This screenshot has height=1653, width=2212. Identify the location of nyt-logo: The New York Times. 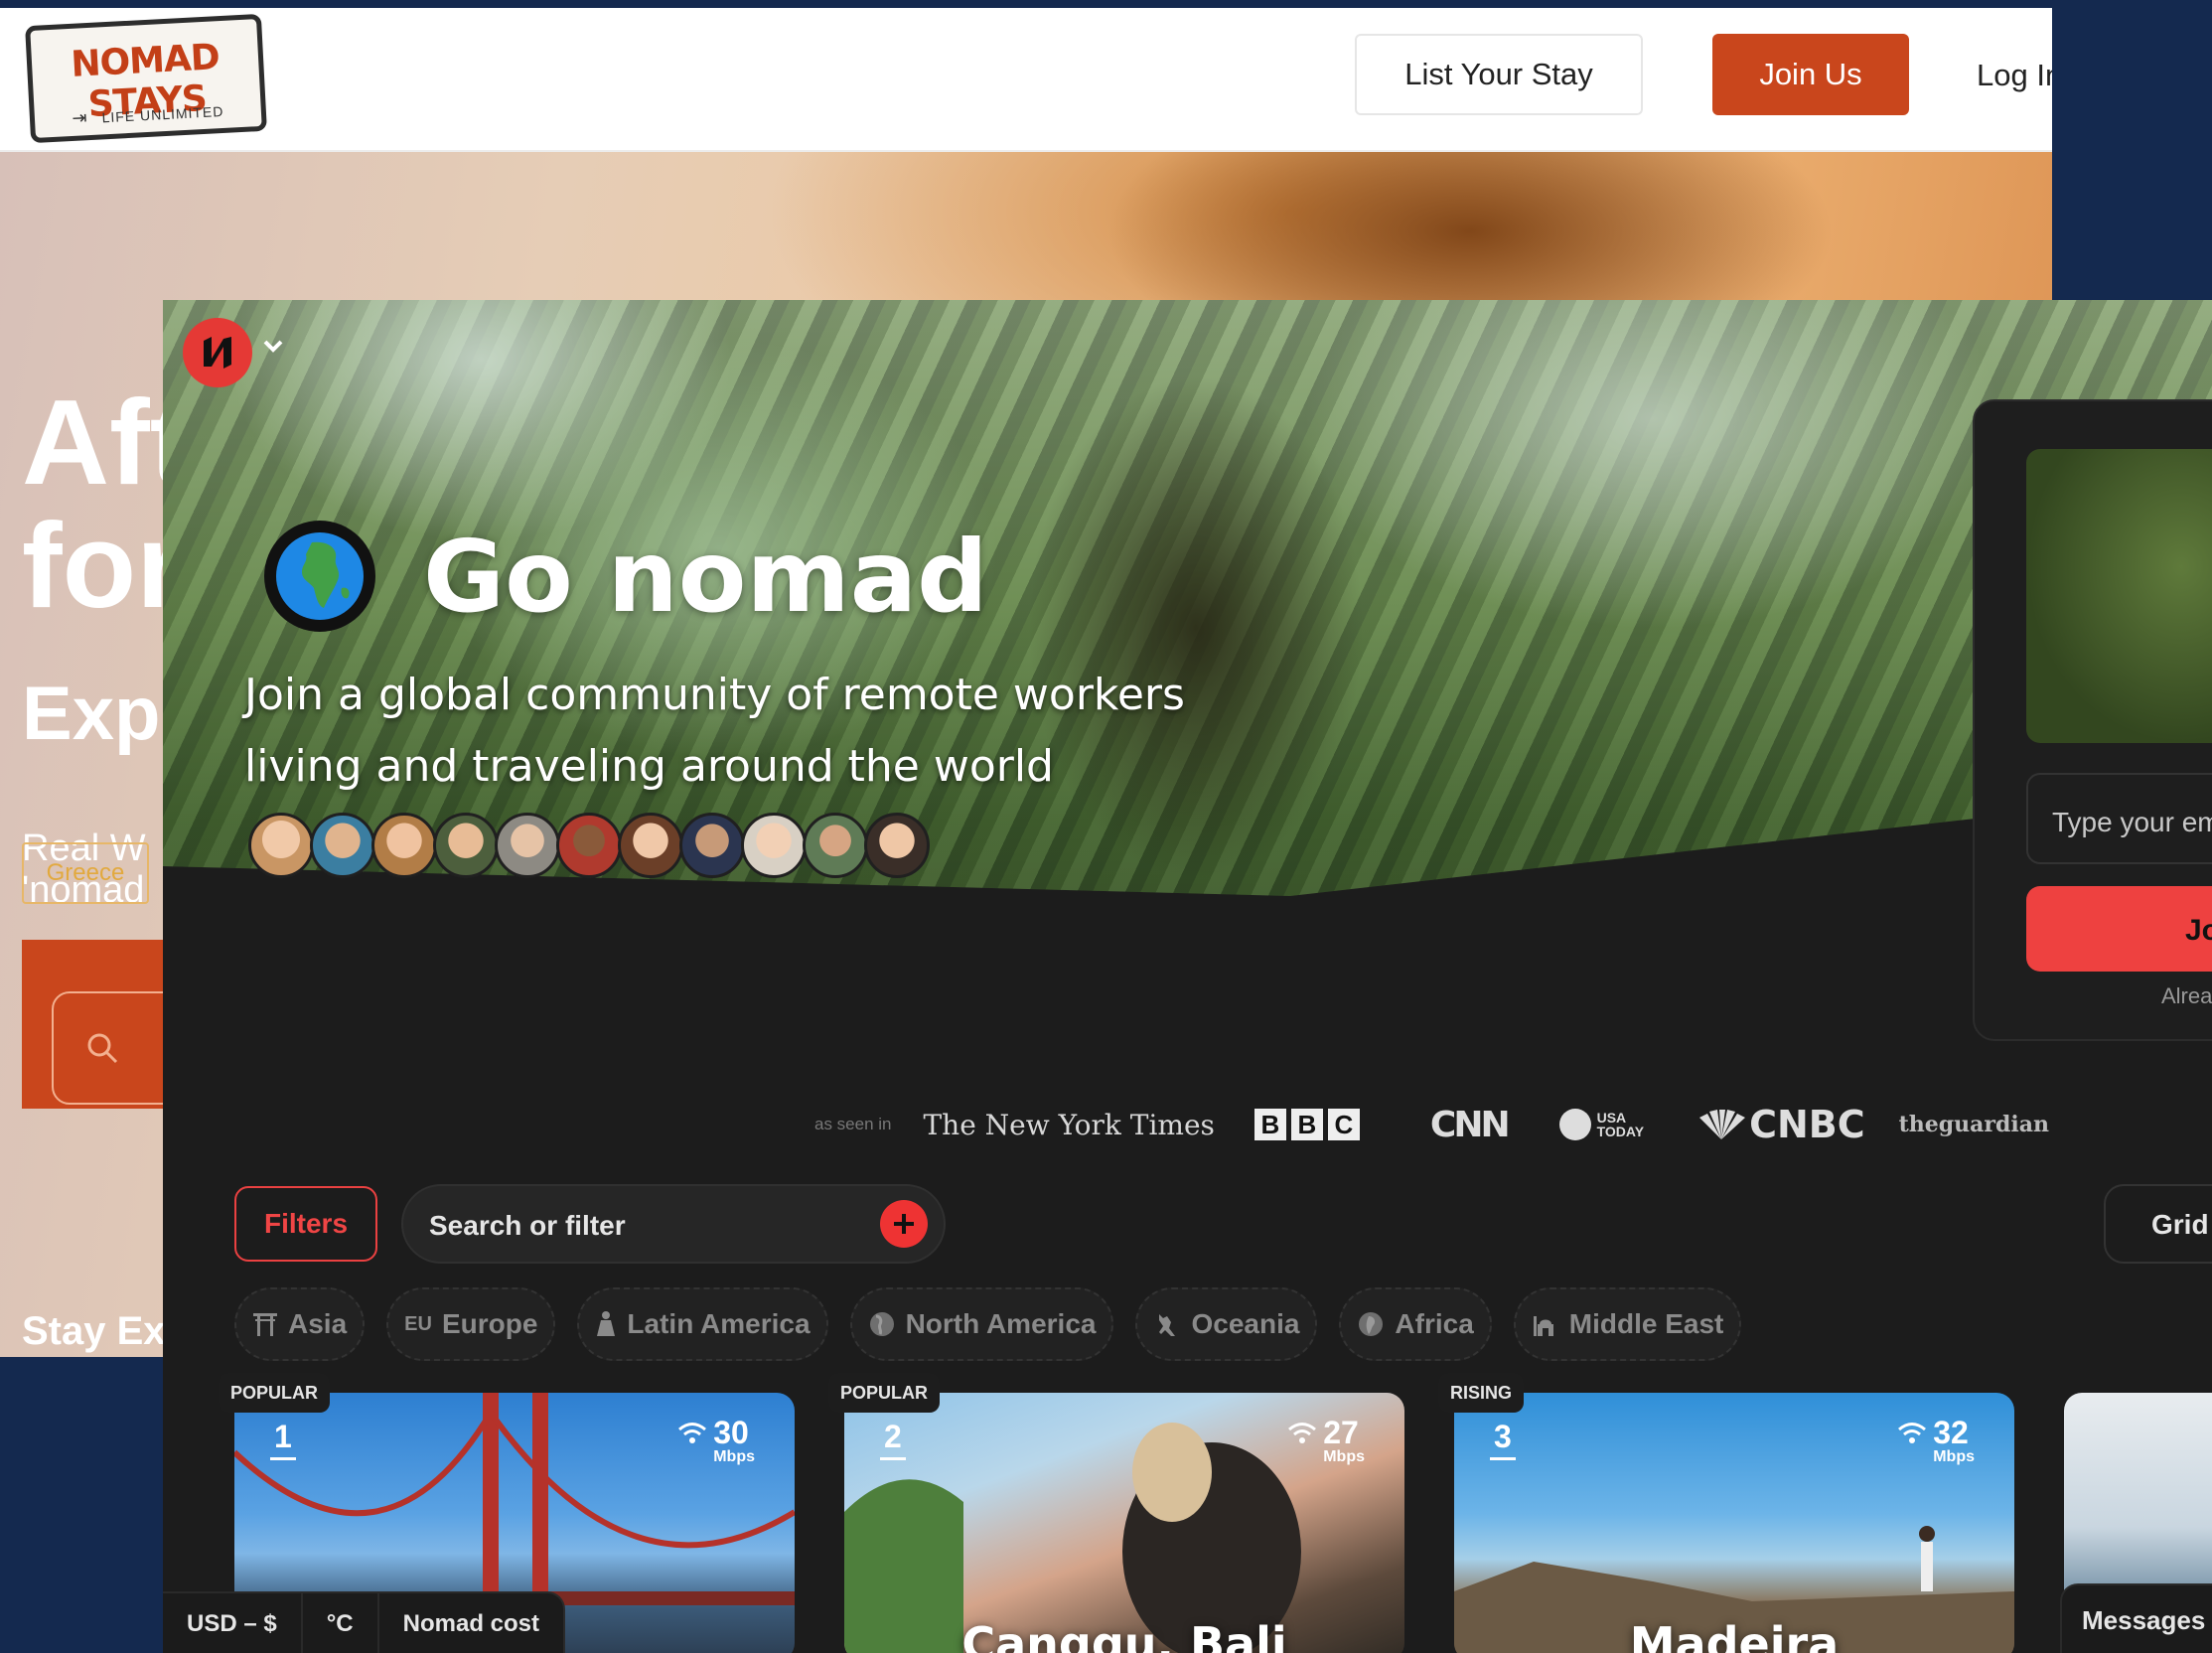
(1069, 1124).